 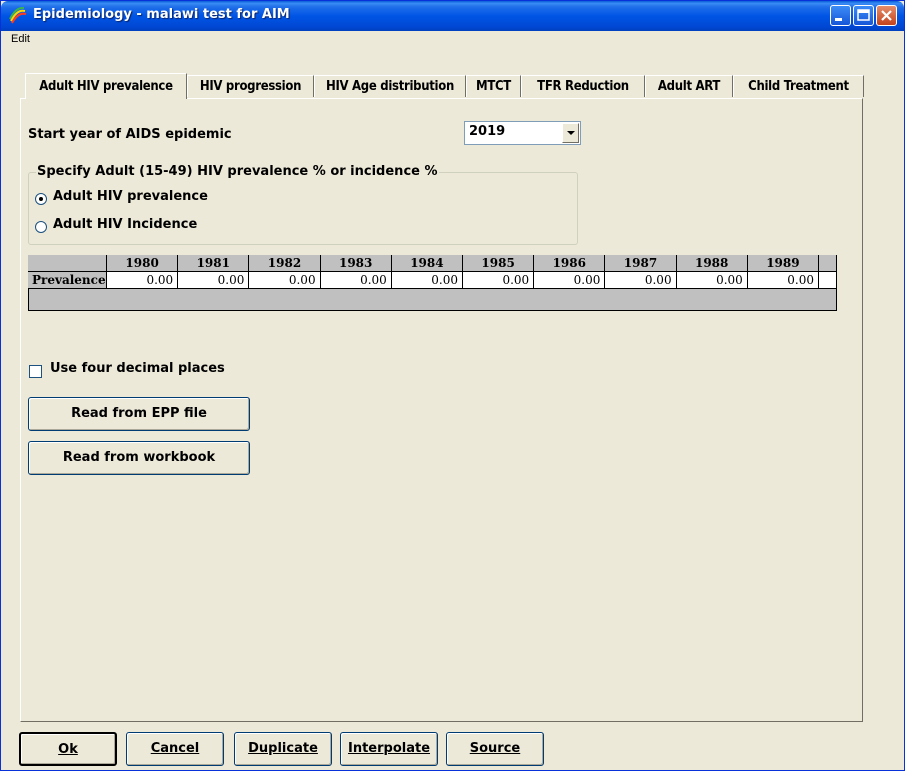 What do you see at coordinates (783, 263) in the screenshot?
I see `grid-year-header: 1989` at bounding box center [783, 263].